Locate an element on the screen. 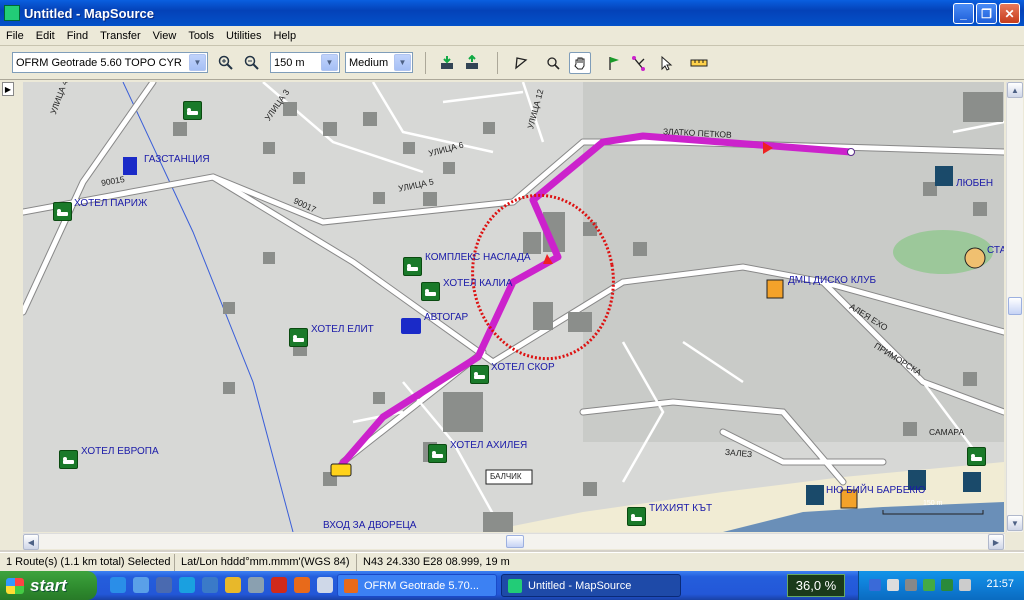 The height and width of the screenshot is (600, 1024). vertical-scroll-thumb is located at coordinates (1015, 306).